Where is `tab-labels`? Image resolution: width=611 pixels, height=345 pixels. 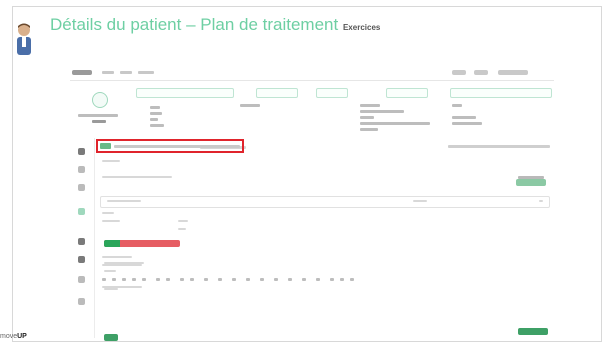 tab-labels is located at coordinates (177, 146).